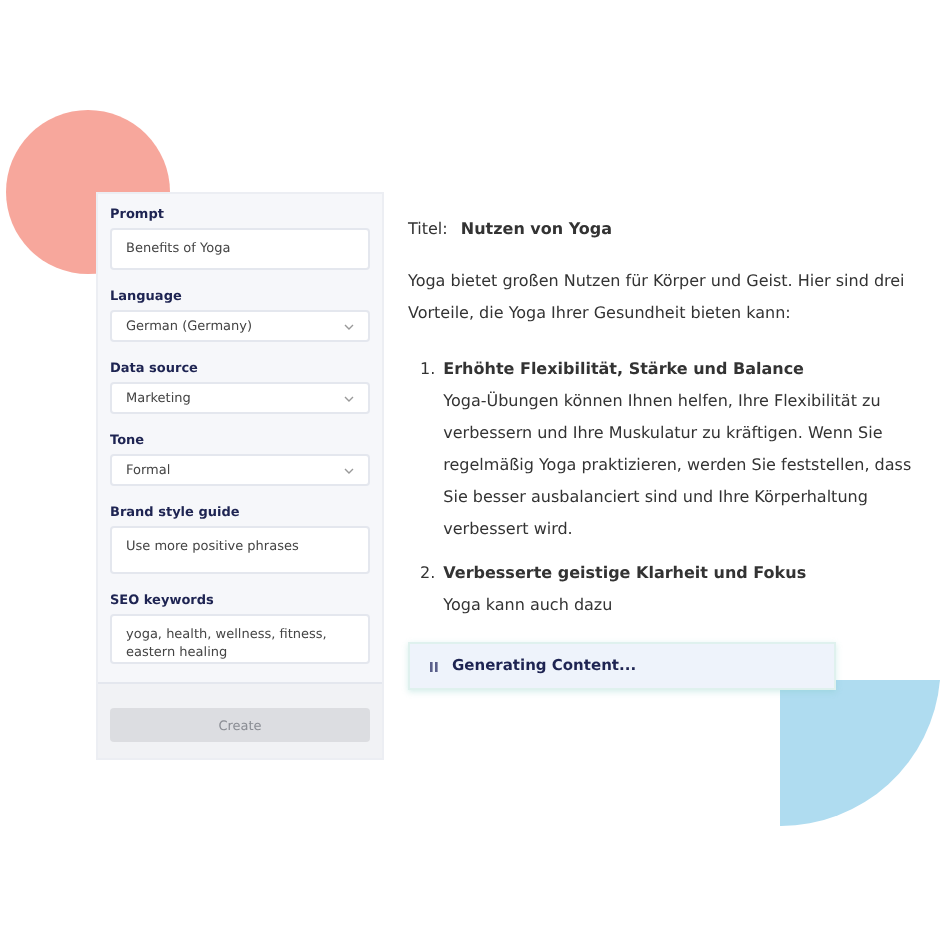 Image resolution: width=948 pixels, height=948 pixels. I want to click on list-number: 1., so click(428, 370).